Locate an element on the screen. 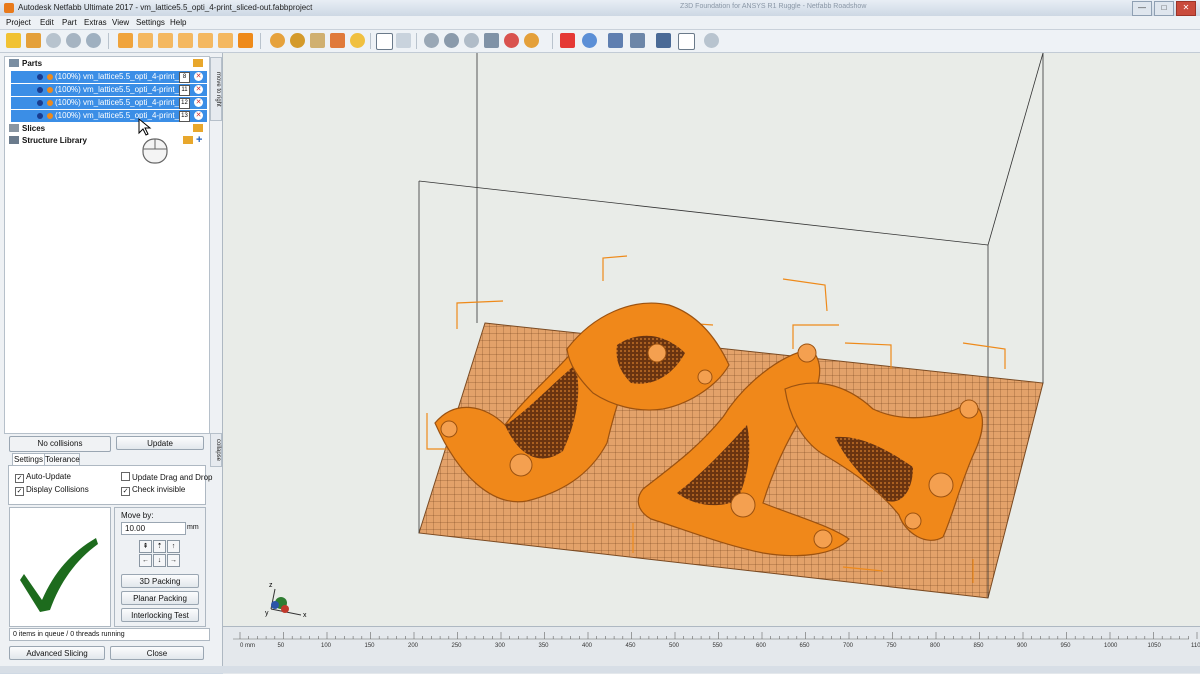 The height and width of the screenshot is (674, 1200). repair-icon is located at coordinates (53, 40).